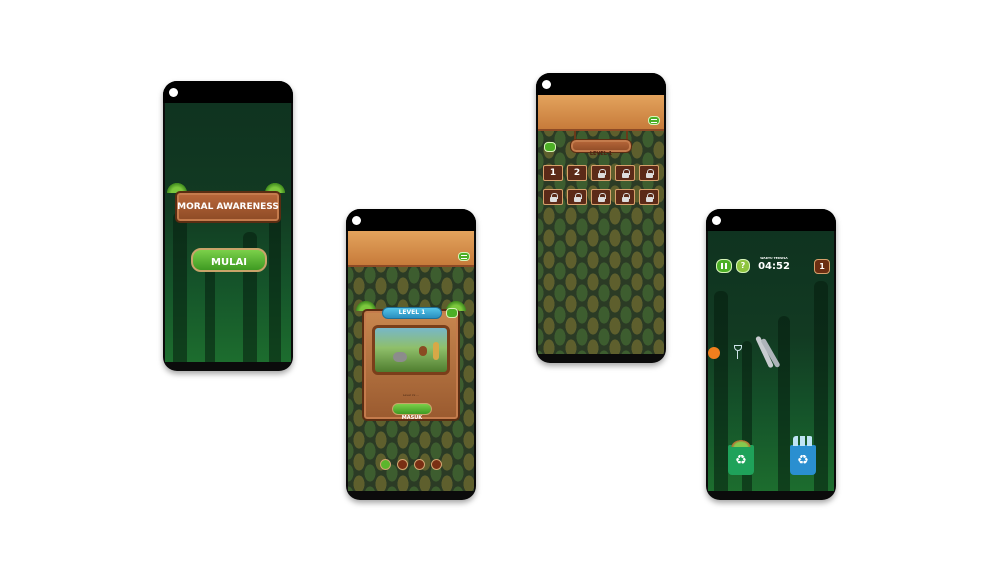  I want to click on phone-title-screen: MORAL AWARENESS MULAI, so click(228, 226).